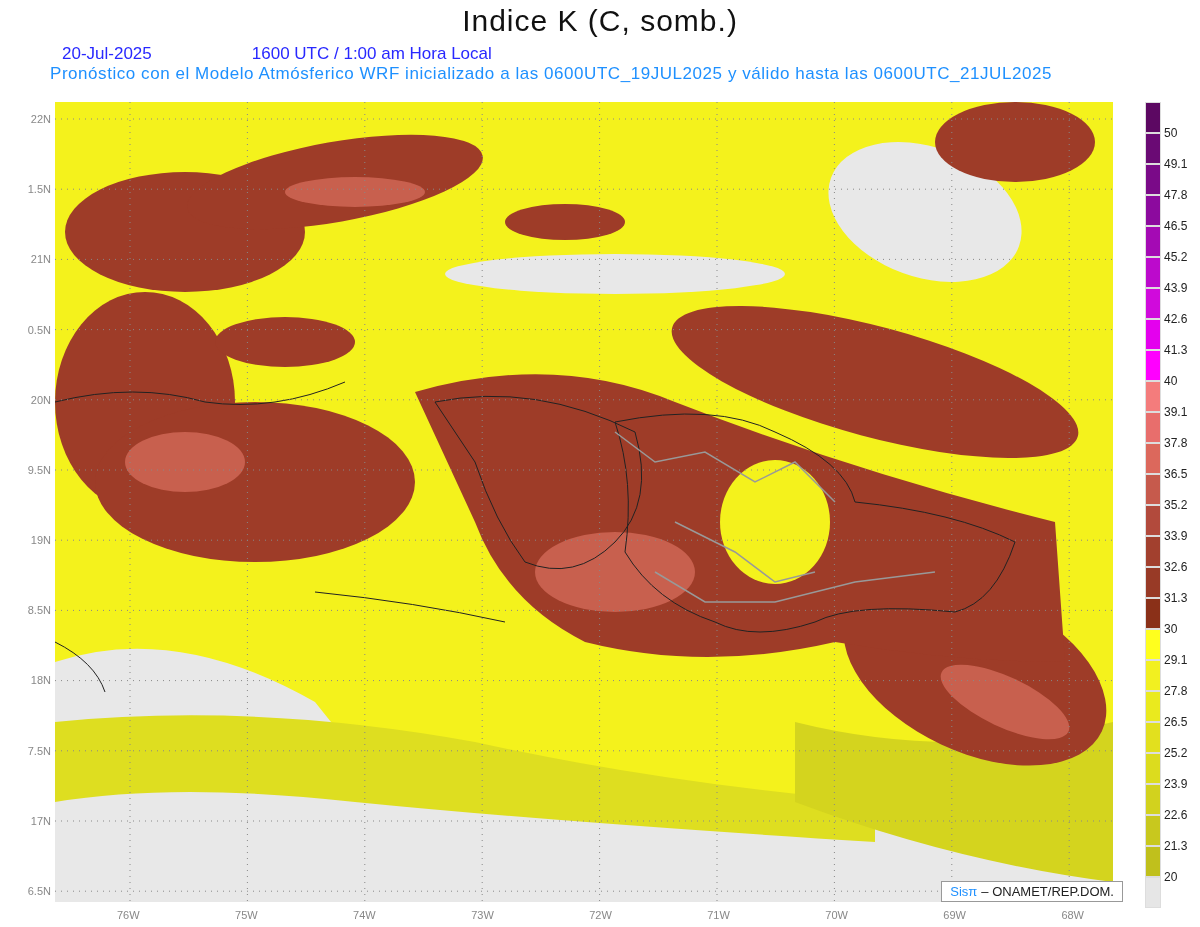 The width and height of the screenshot is (1200, 927). What do you see at coordinates (1176, 691) in the screenshot?
I see `colorbar-label: 27.8` at bounding box center [1176, 691].